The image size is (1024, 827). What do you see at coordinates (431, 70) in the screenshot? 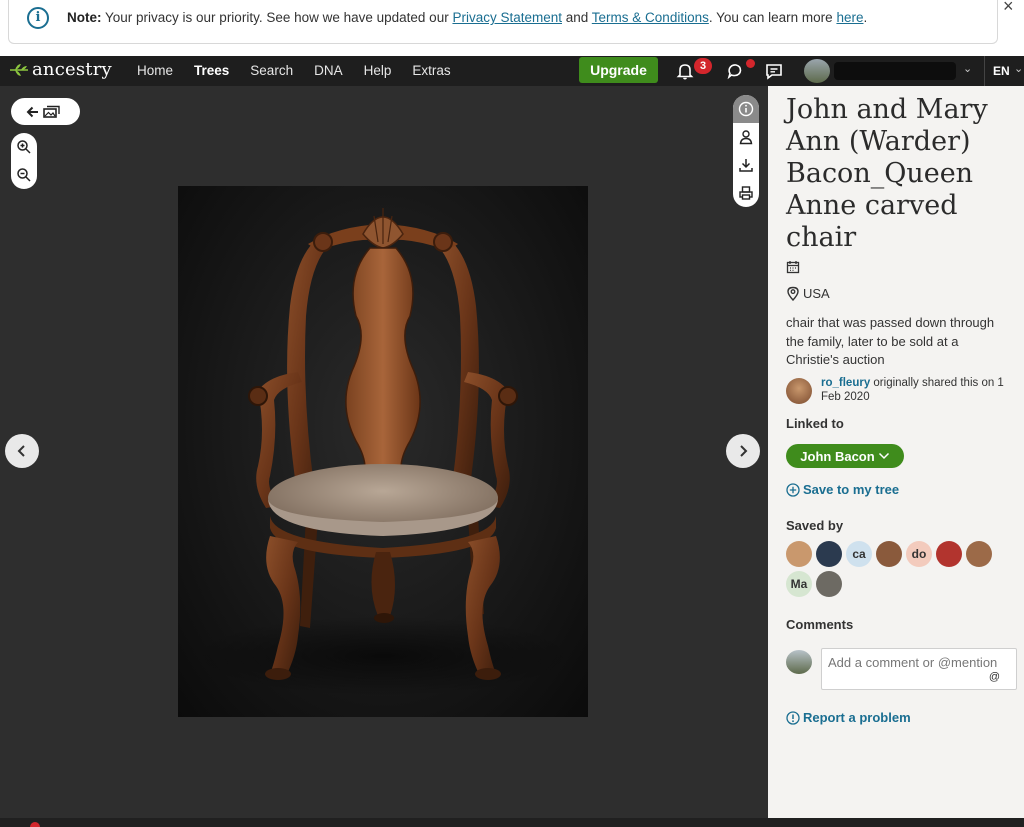
I see `nav-extras: Extras` at bounding box center [431, 70].